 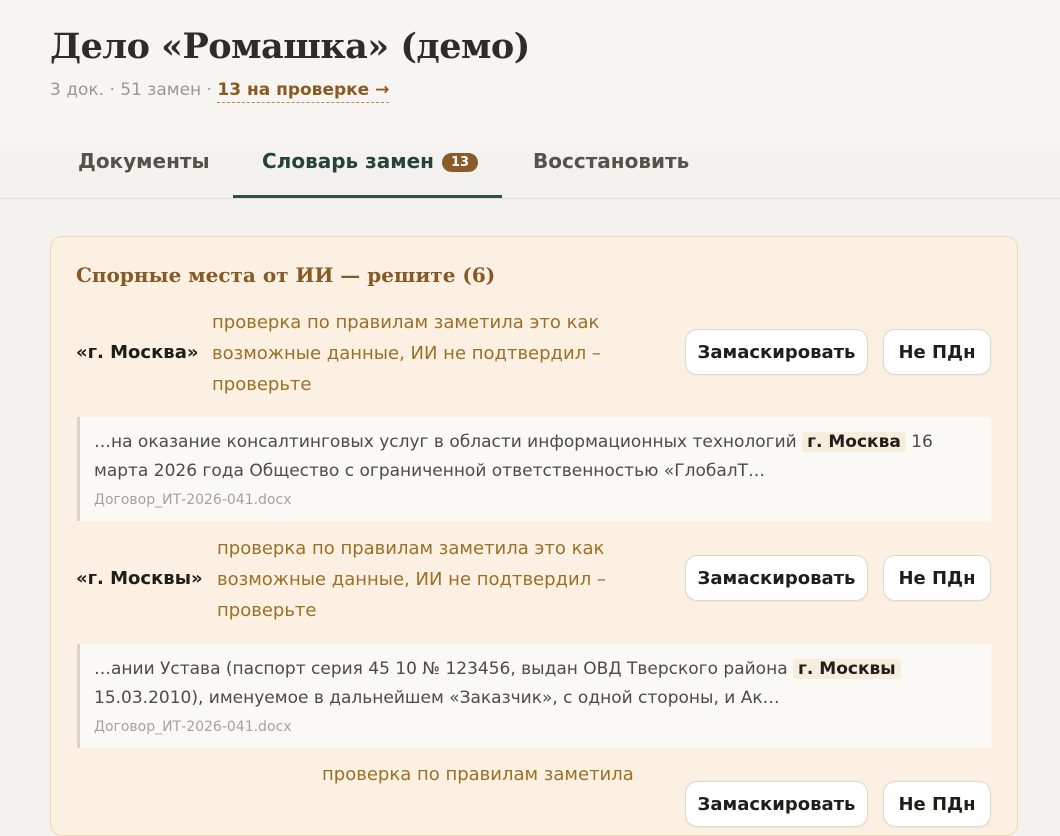 What do you see at coordinates (847, 669) in the screenshot?
I see `context-highlight: г. Москвы` at bounding box center [847, 669].